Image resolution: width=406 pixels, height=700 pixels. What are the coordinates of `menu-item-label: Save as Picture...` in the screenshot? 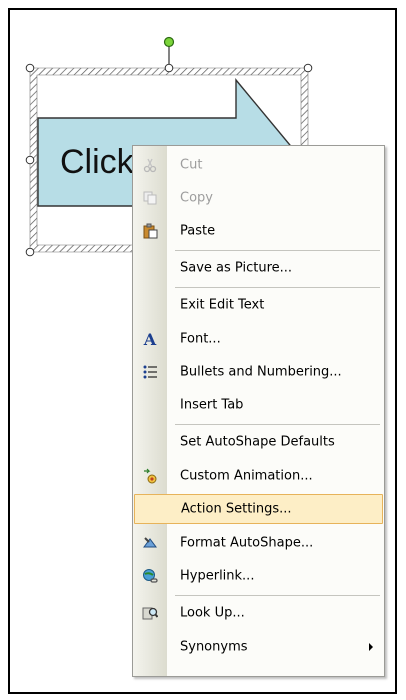 It's located at (236, 268).